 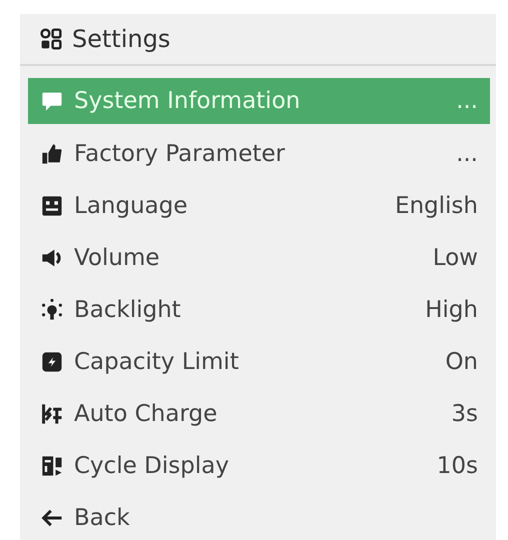 What do you see at coordinates (52, 154) in the screenshot?
I see `thumbs-up-icon` at bounding box center [52, 154].